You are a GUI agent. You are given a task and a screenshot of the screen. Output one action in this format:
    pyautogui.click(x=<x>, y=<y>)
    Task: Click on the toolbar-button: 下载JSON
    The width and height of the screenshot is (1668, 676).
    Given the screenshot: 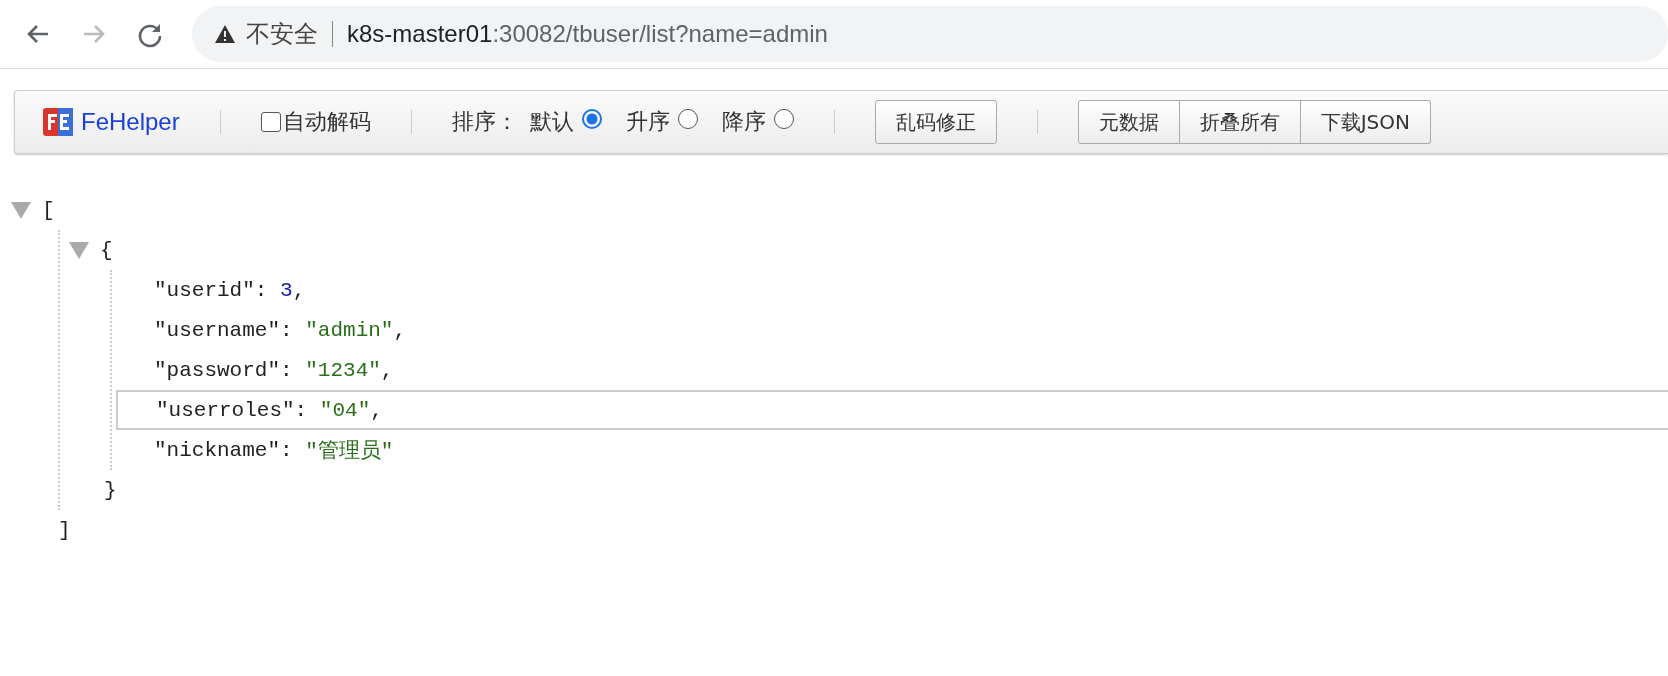 What is the action you would take?
    pyautogui.click(x=1365, y=122)
    